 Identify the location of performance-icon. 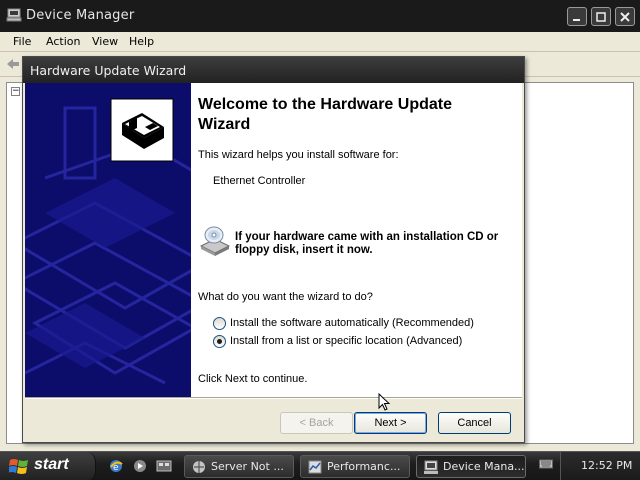
(315, 467).